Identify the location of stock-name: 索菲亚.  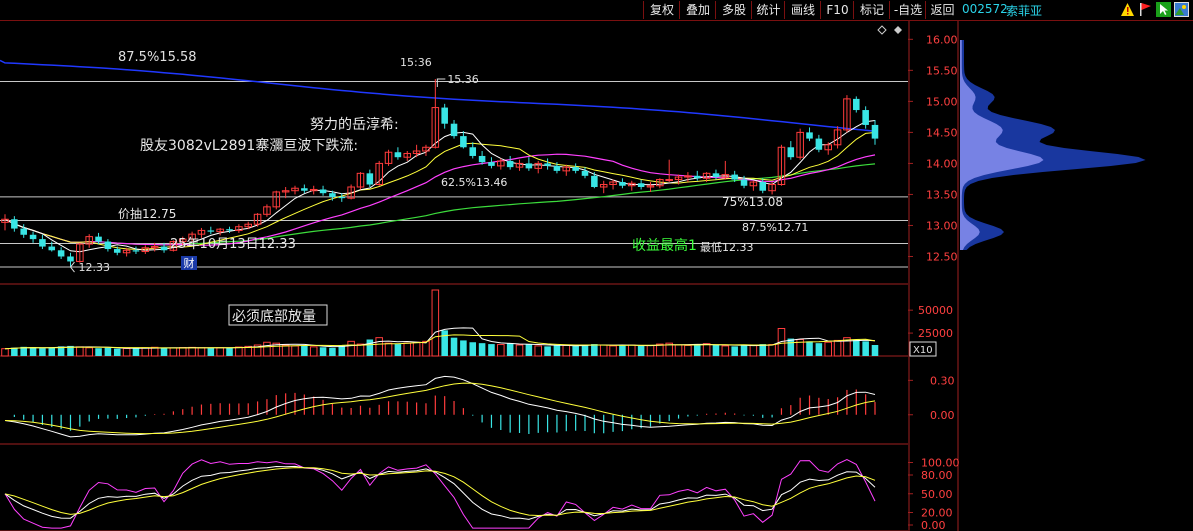
(1024, 11).